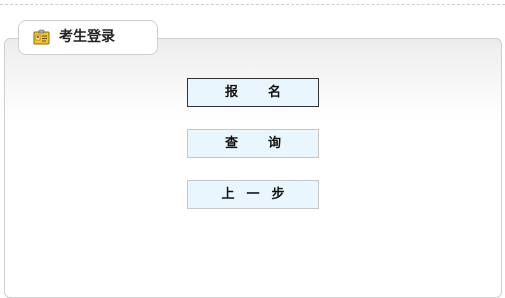 This screenshot has width=505, height=298. I want to click on panel-title: 考生登录, so click(87, 37).